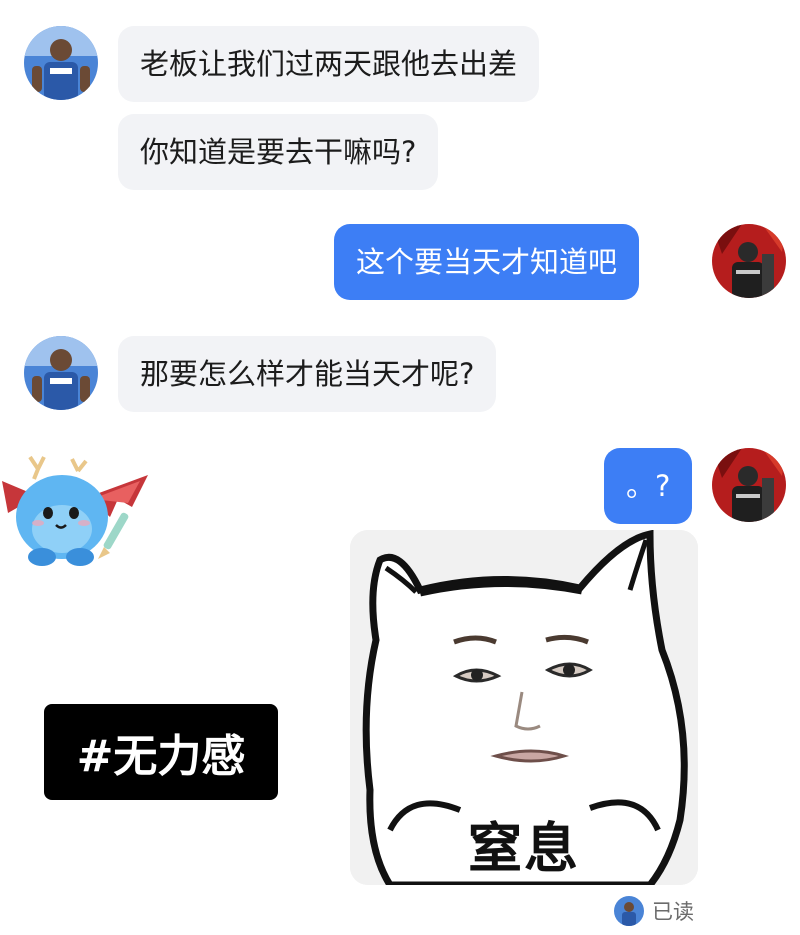 The width and height of the screenshot is (800, 935). I want to click on message-bubble-outgoing: 这个要当天才知道吧, so click(487, 262).